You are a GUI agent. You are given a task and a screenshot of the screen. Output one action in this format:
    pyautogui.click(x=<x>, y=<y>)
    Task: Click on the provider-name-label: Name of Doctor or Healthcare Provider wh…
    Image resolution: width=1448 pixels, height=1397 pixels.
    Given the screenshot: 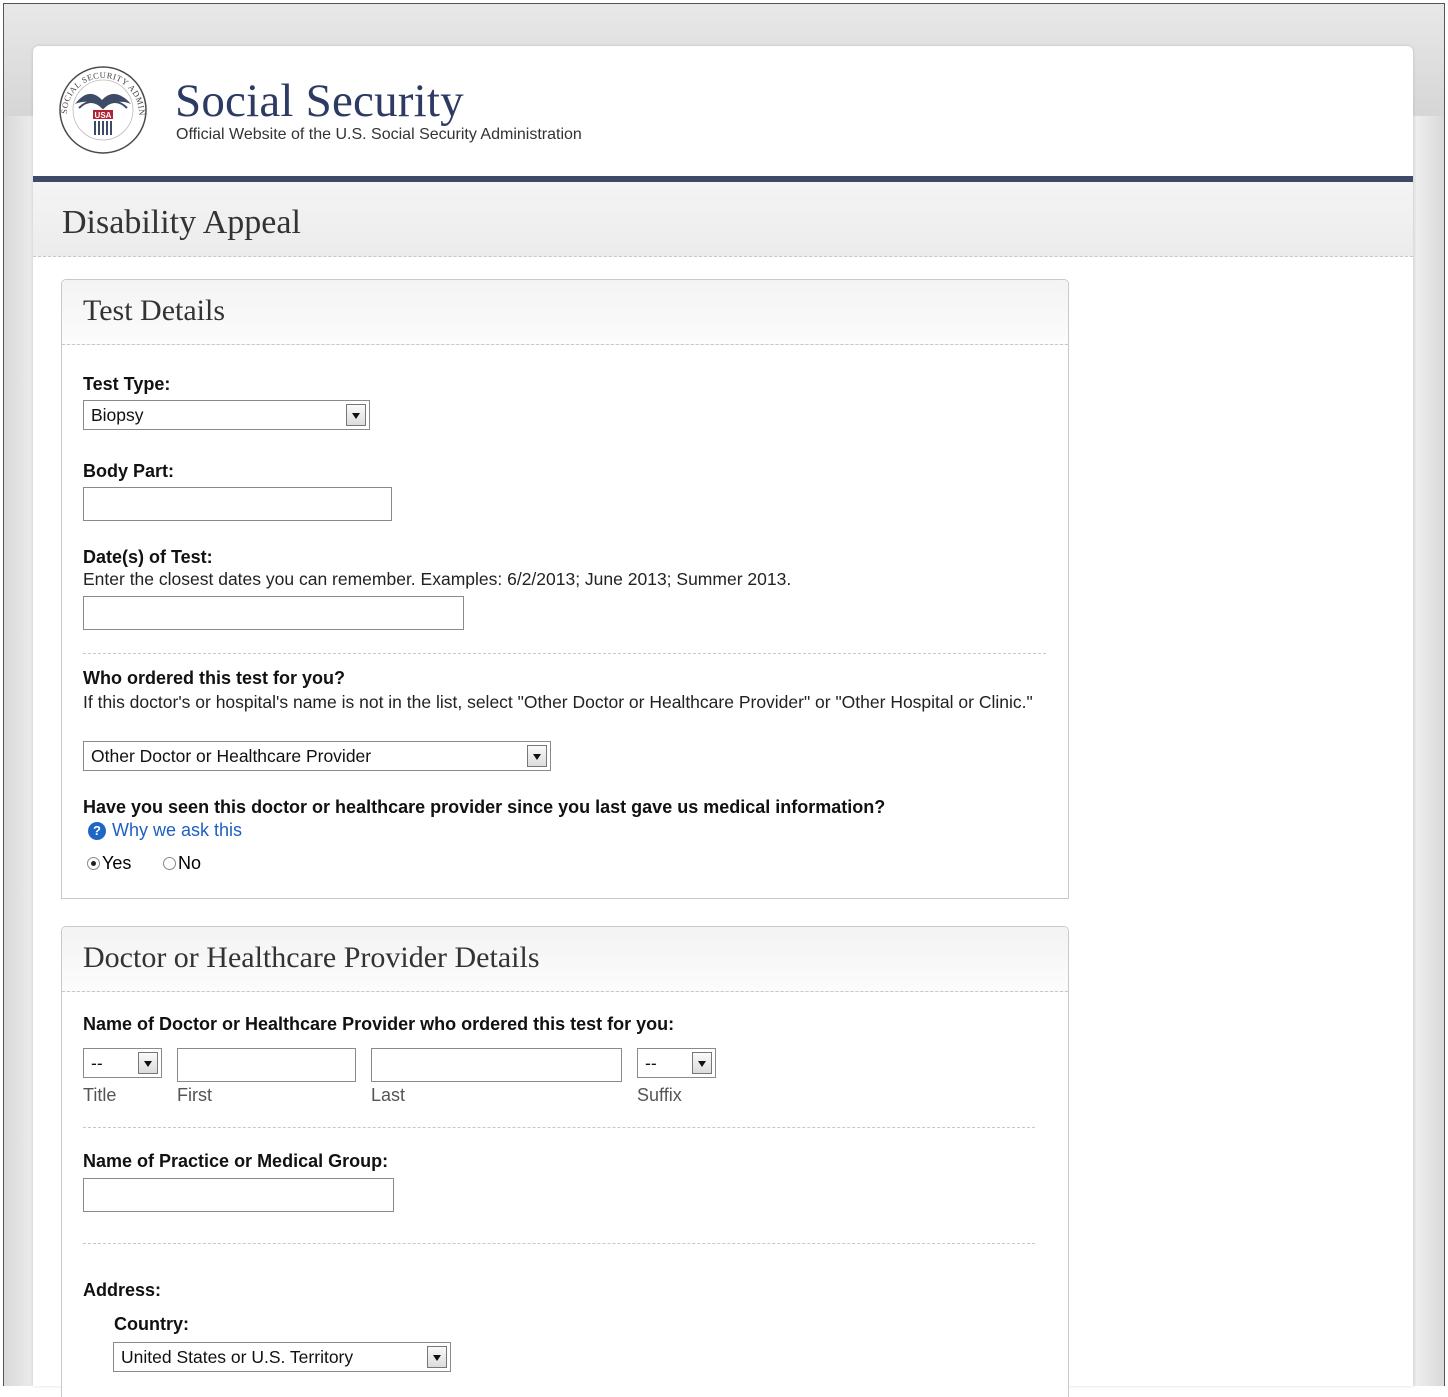 What is the action you would take?
    pyautogui.click(x=379, y=1024)
    